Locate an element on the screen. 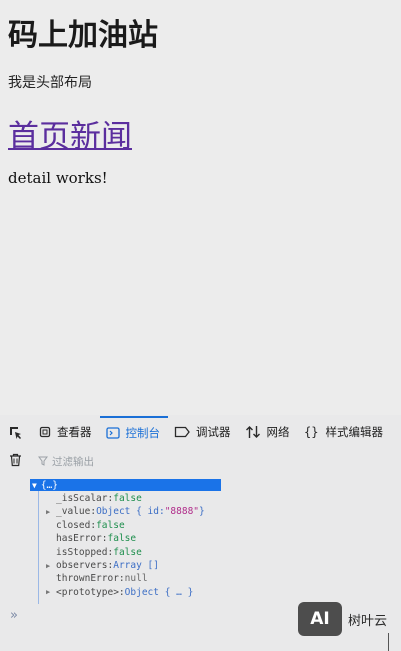  watermark: AI 树叶云 is located at coordinates (342, 619).